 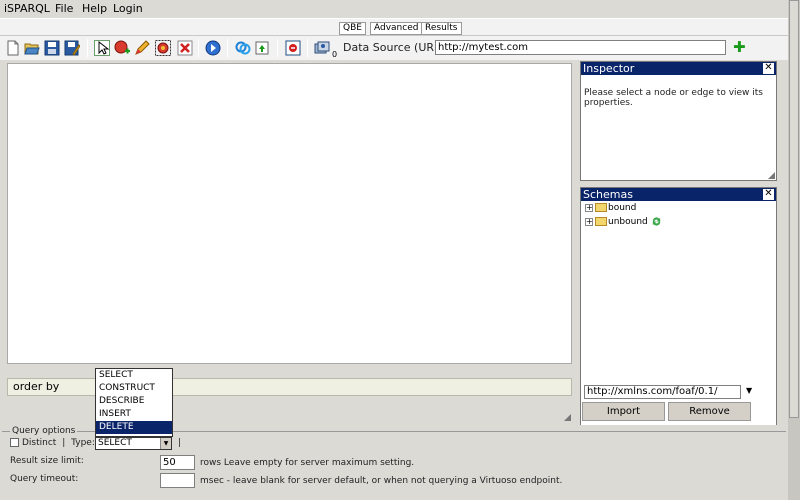 I want to click on tab-bar: QBE Advanced Results, so click(x=394, y=27).